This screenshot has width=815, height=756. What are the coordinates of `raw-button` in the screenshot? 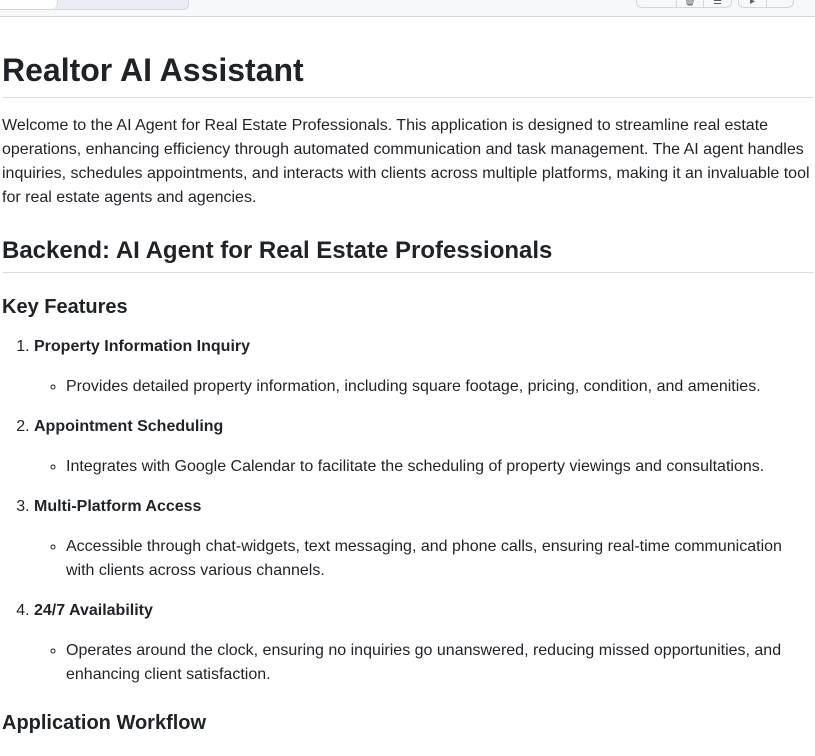 It's located at (656, 4).